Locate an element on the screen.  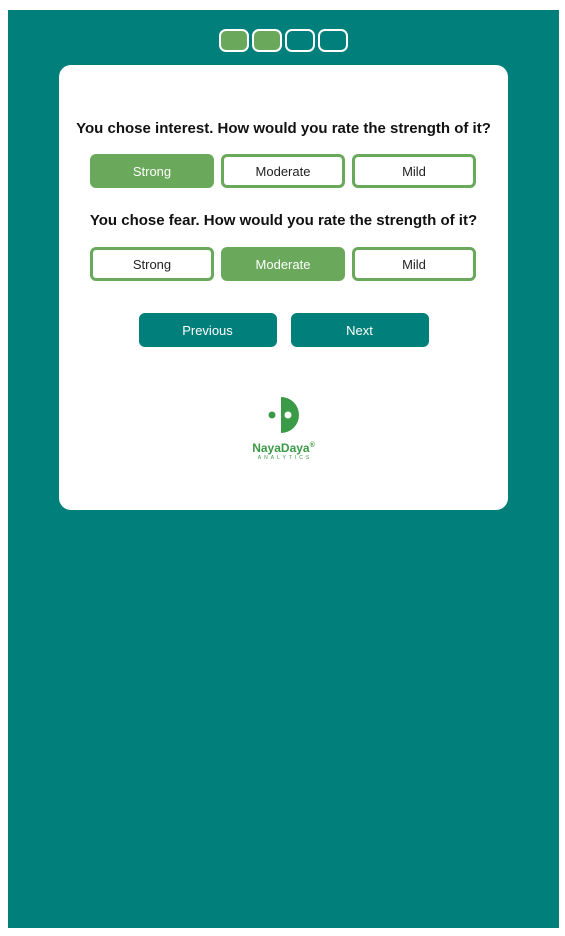
navigation-buttons: Previous Next is located at coordinates (283, 330).